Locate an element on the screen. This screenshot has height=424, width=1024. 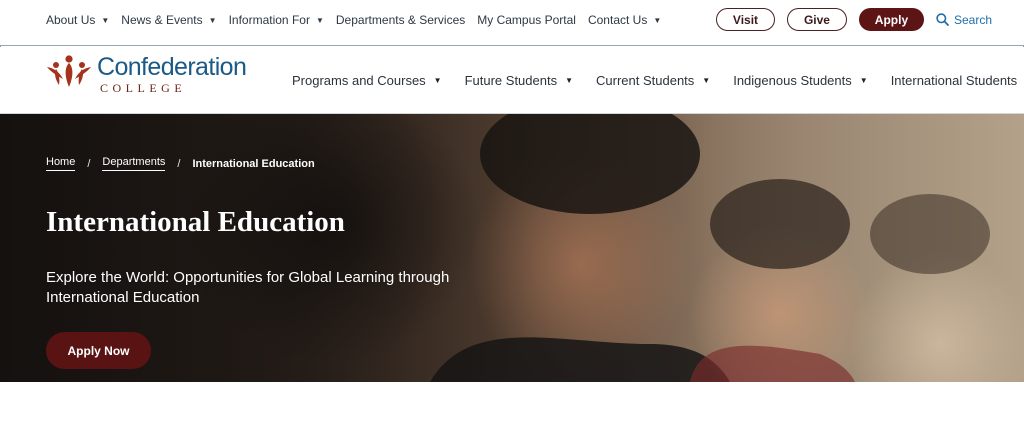
search-label: Search is located at coordinates (972, 19).